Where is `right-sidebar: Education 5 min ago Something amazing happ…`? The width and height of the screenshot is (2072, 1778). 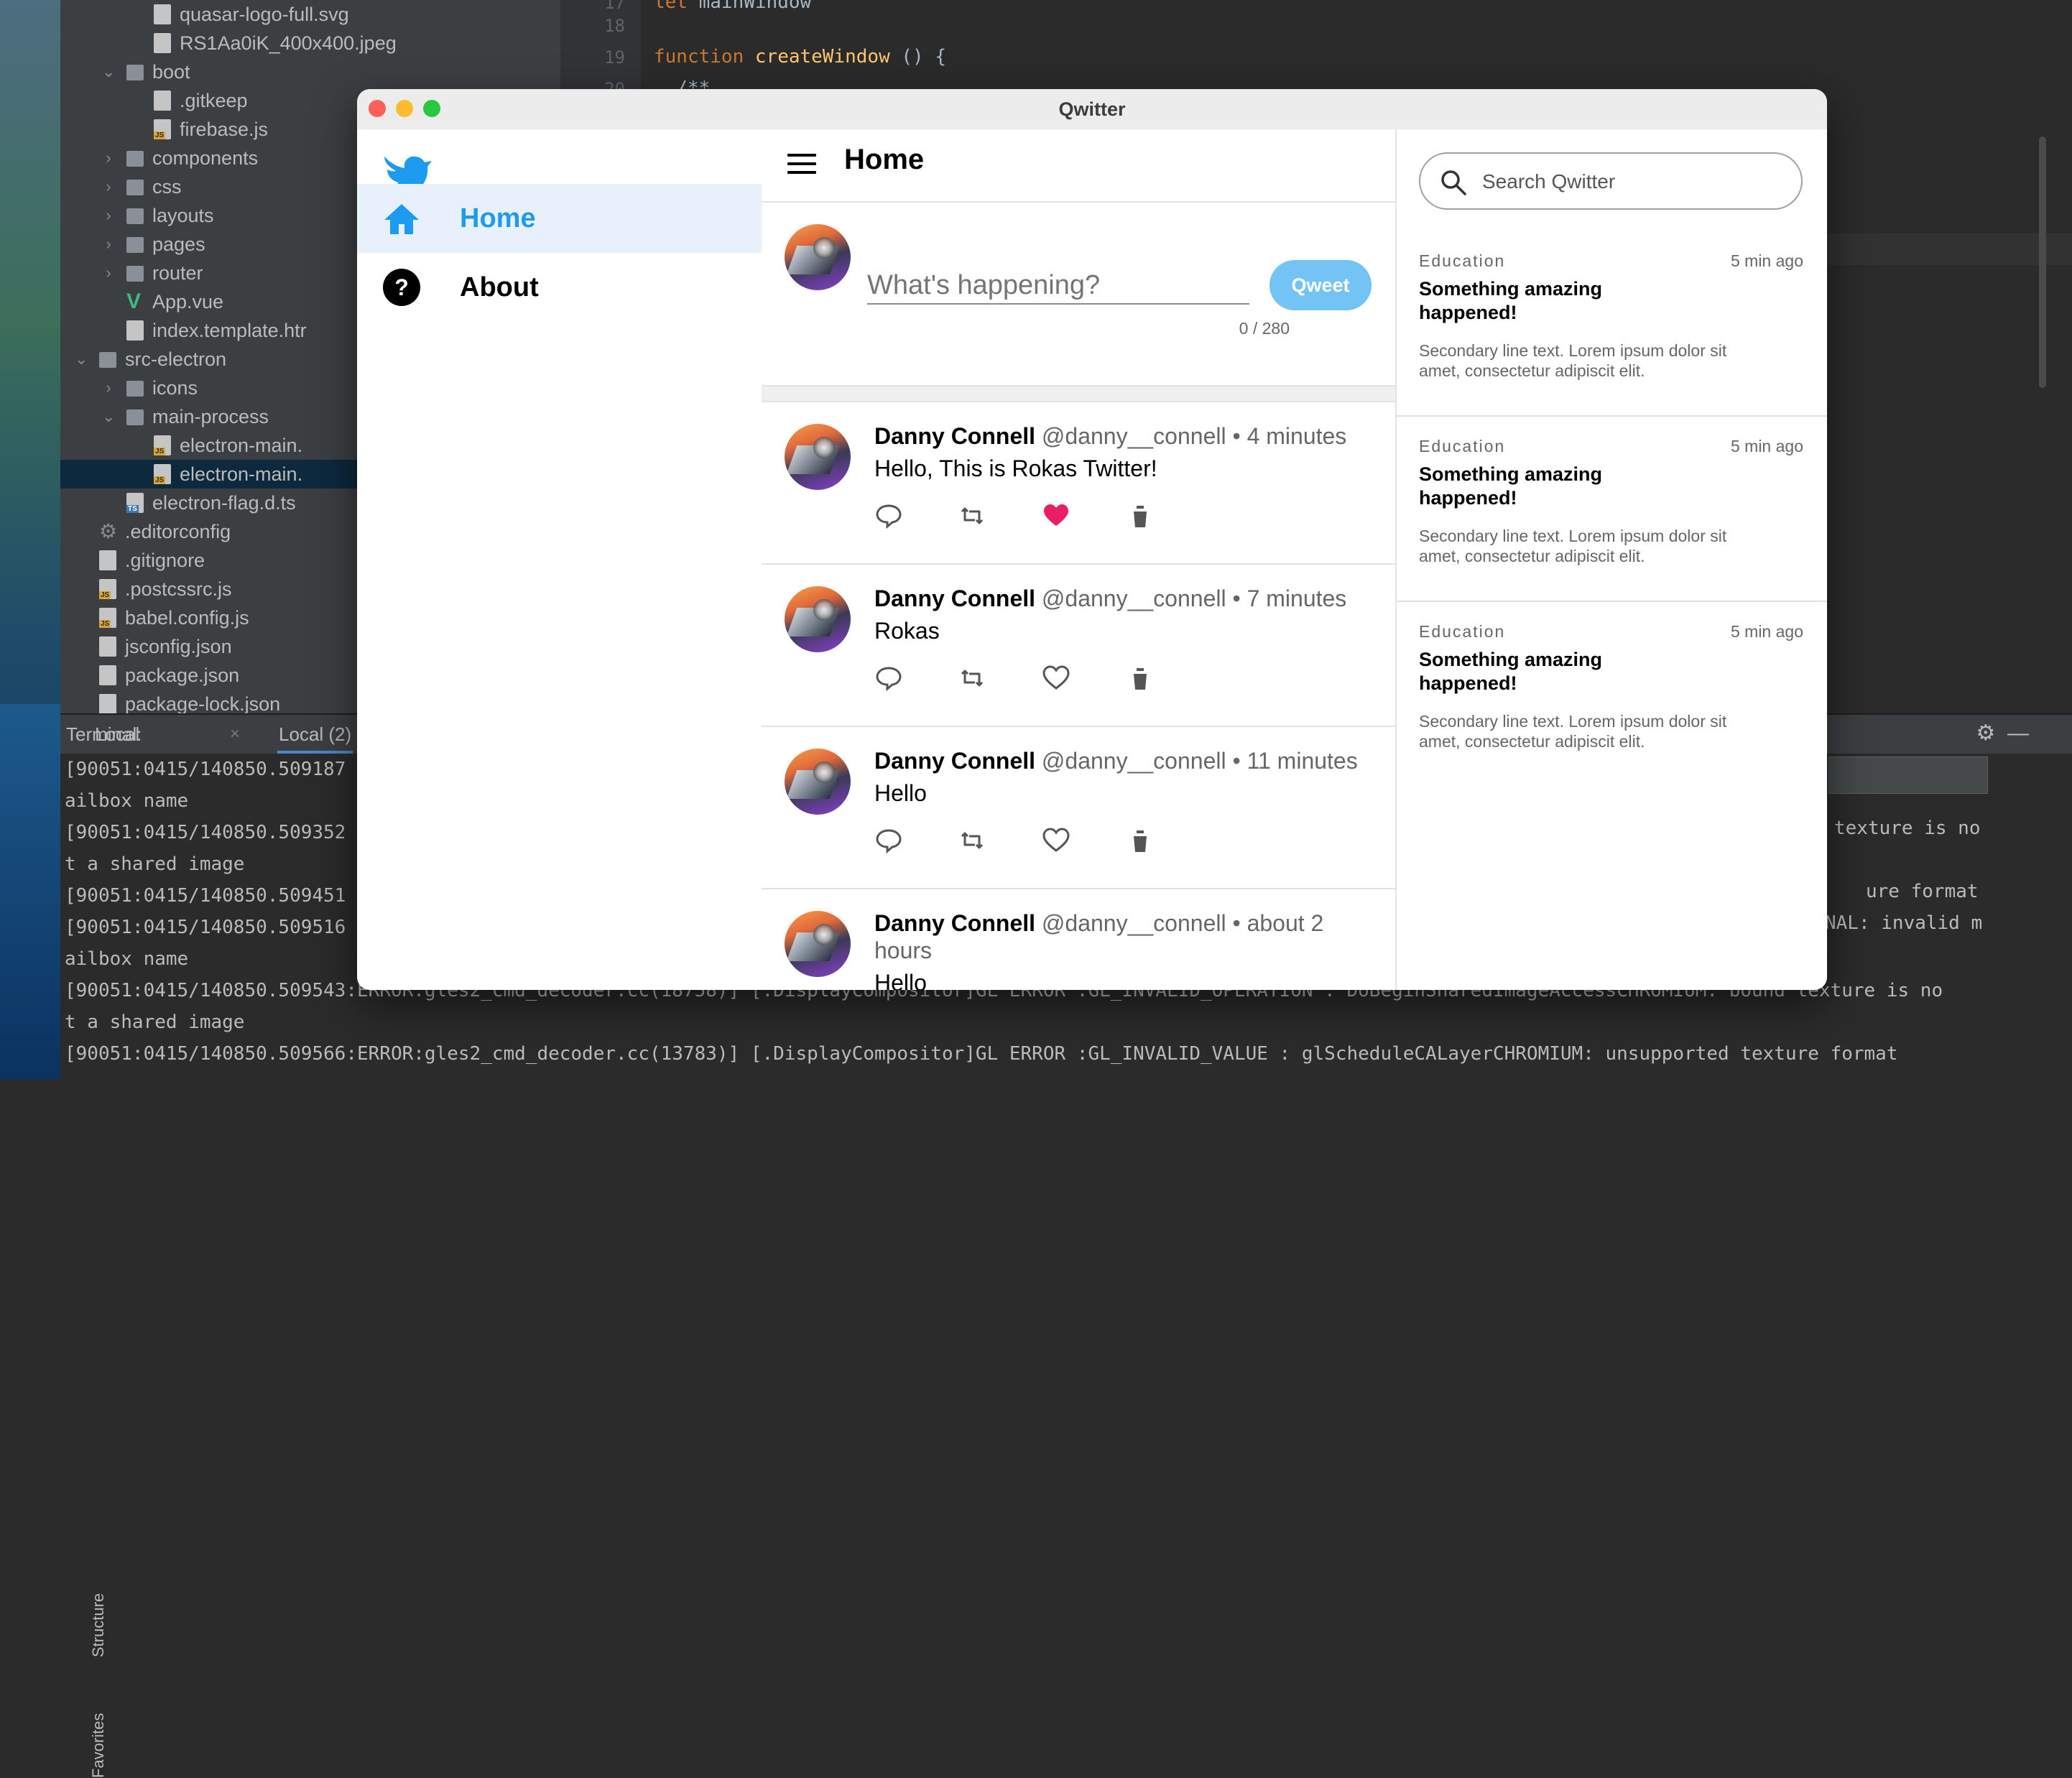 right-sidebar: Education 5 min ago Something amazing happ… is located at coordinates (1612, 559).